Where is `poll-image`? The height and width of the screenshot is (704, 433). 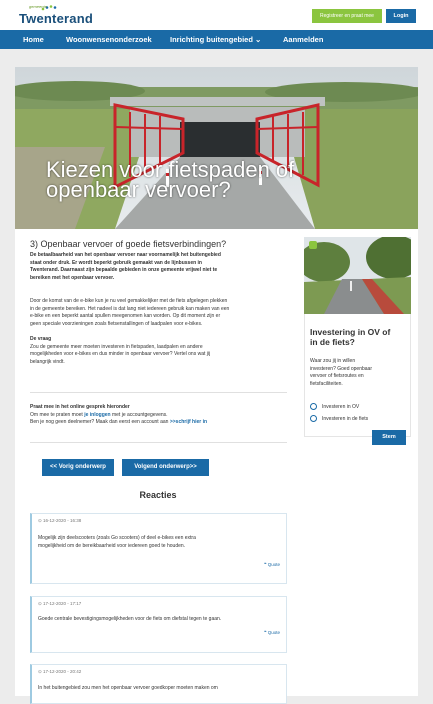
poll-image is located at coordinates (357, 275).